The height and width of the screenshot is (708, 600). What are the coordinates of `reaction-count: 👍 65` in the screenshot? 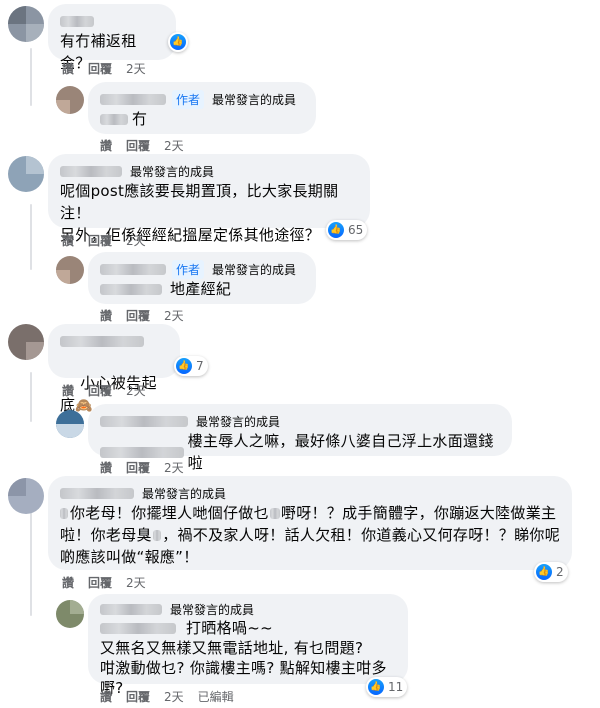 It's located at (347, 230).